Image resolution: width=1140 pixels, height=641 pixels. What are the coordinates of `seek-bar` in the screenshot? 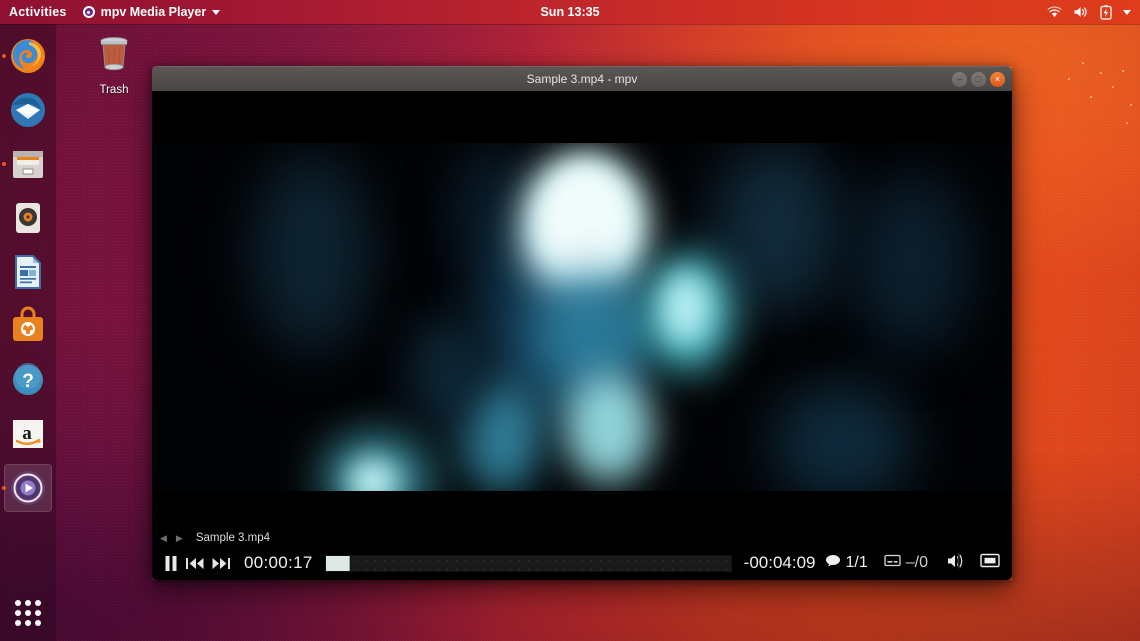 It's located at (528, 563).